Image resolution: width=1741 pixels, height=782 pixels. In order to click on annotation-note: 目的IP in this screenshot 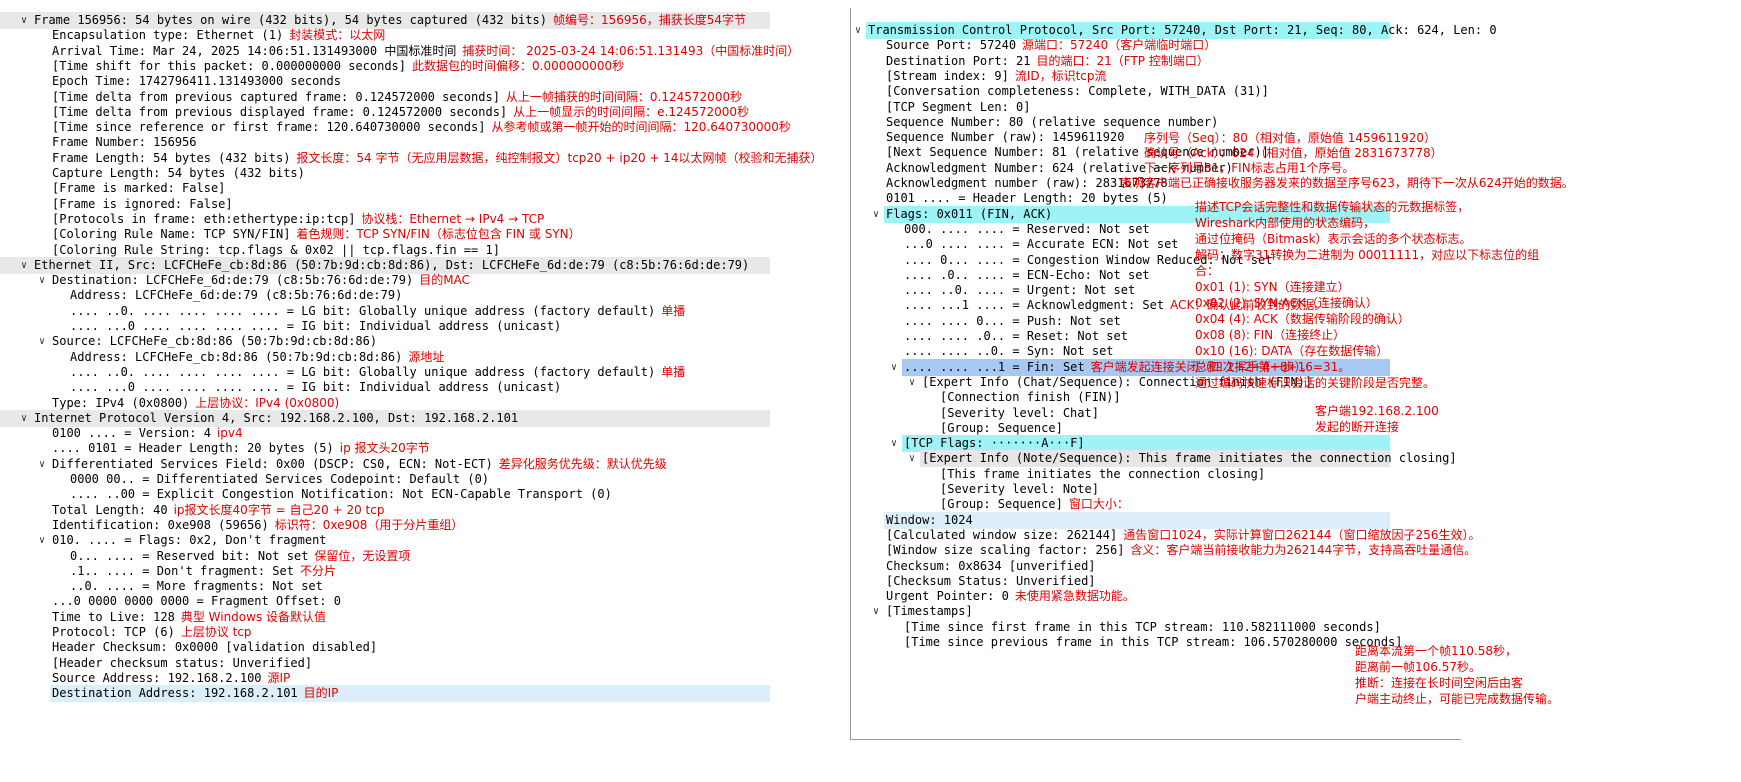, I will do `click(321, 693)`.